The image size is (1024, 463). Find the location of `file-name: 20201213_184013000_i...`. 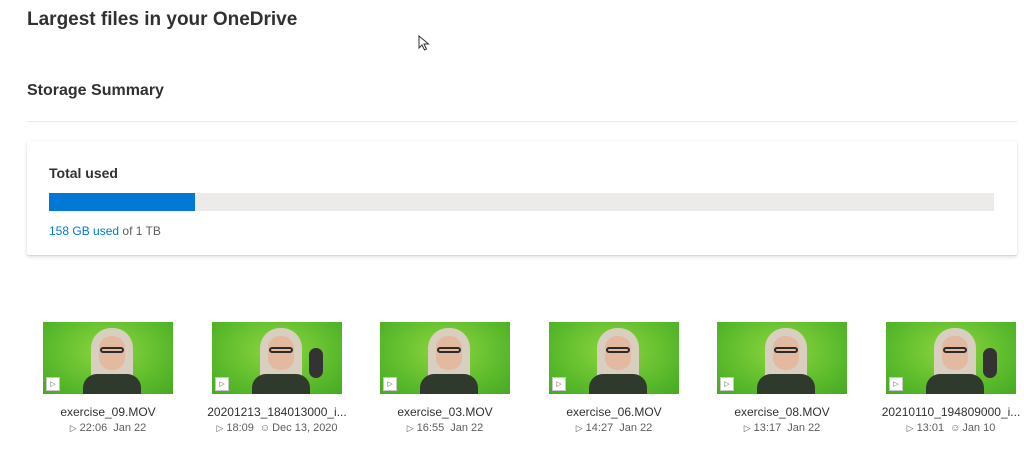

file-name: 20201213_184013000_i... is located at coordinates (277, 412).